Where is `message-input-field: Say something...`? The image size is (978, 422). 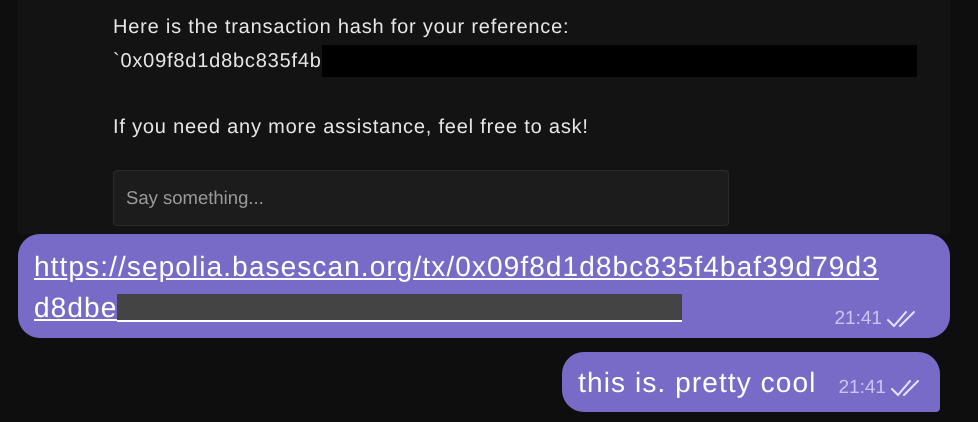
message-input-field: Say something... is located at coordinates (421, 198).